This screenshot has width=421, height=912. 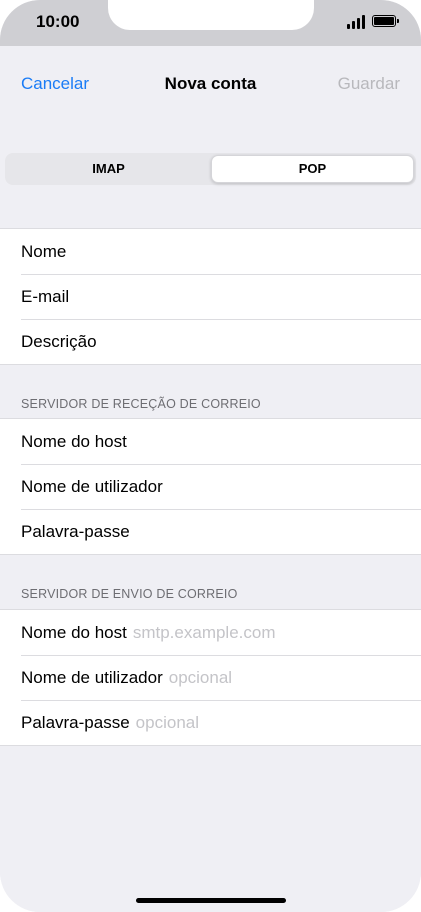 I want to click on outgoing-host-field: Nome do host smtp.example.com, so click(x=210, y=632).